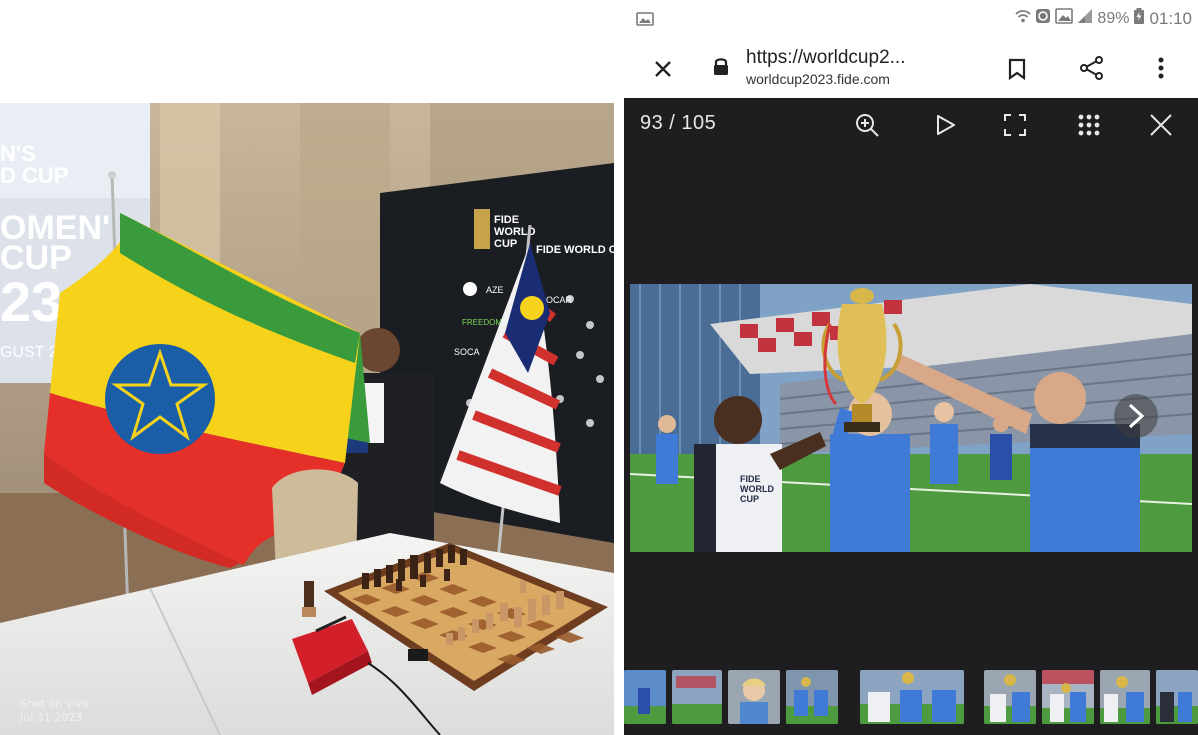  I want to click on more-options-button, so click(1161, 68).